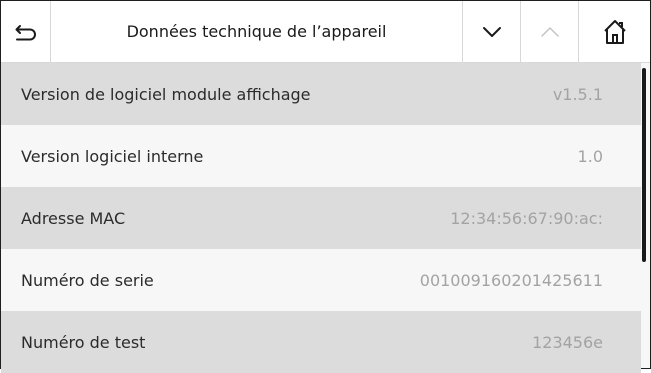 The height and width of the screenshot is (373, 651). I want to click on row-label: Adresse MAC, so click(73, 218).